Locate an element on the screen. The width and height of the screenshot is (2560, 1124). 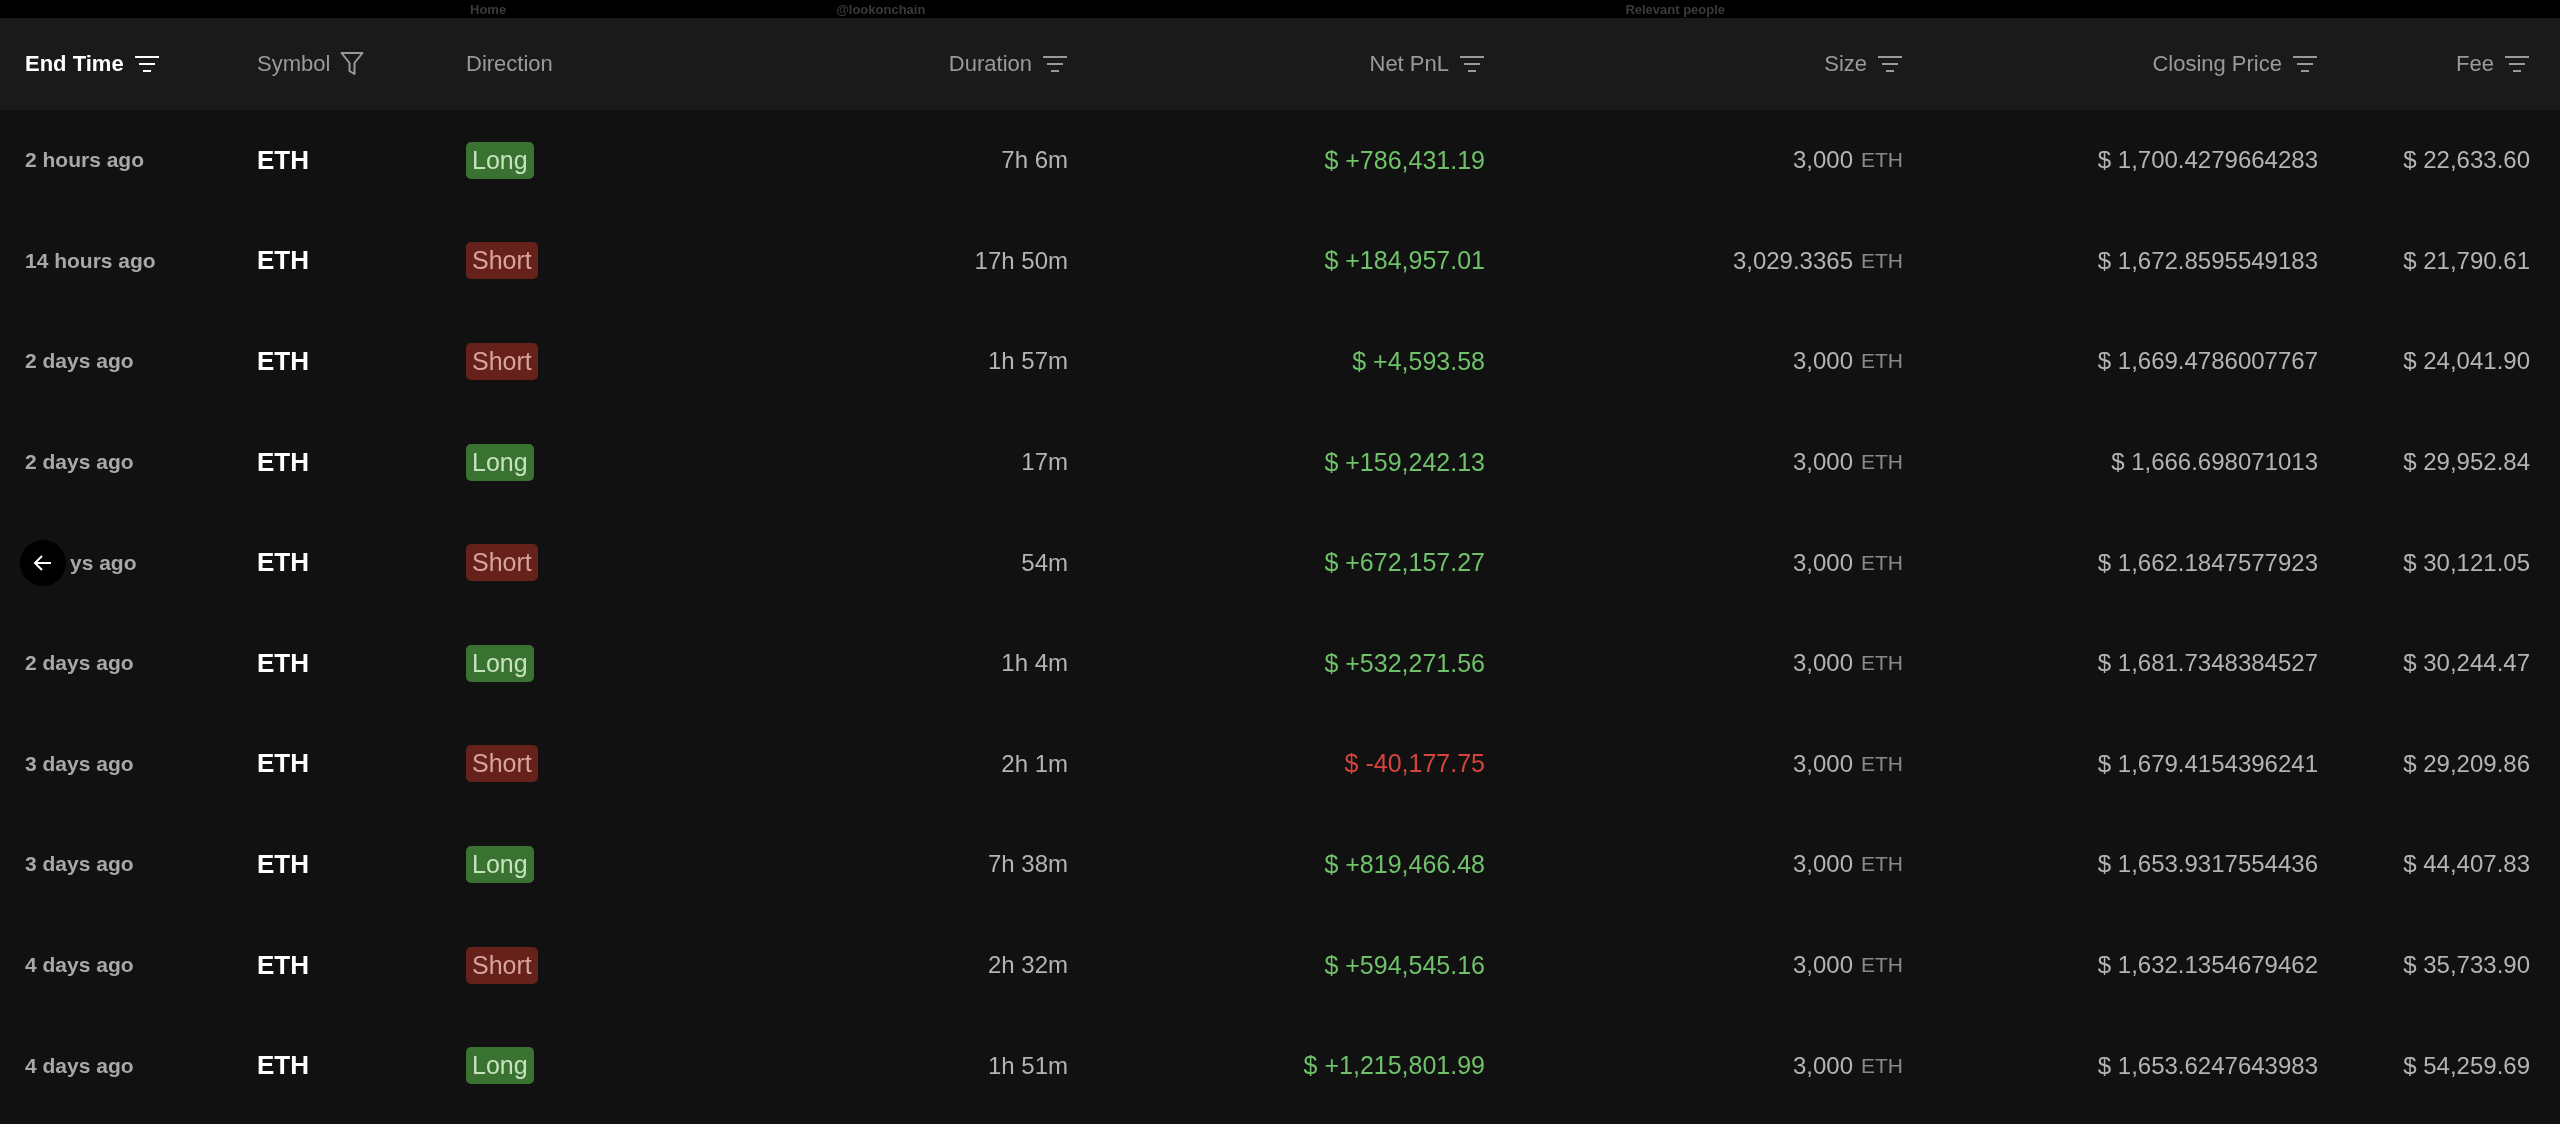
fee: $ 24,041.90 is located at coordinates (2466, 361).